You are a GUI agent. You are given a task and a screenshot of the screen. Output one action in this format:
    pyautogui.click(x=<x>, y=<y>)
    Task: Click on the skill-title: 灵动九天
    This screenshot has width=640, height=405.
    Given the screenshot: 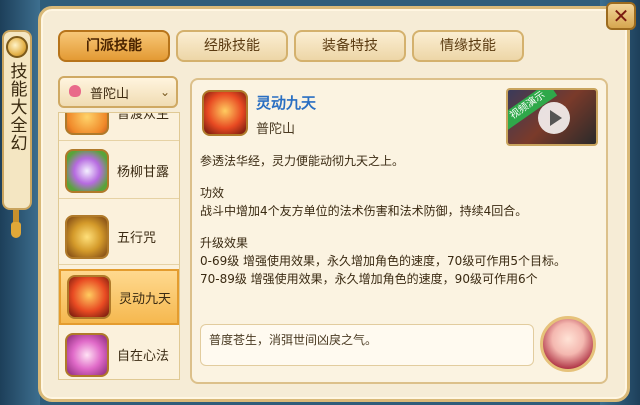 What is the action you would take?
    pyautogui.click(x=286, y=103)
    